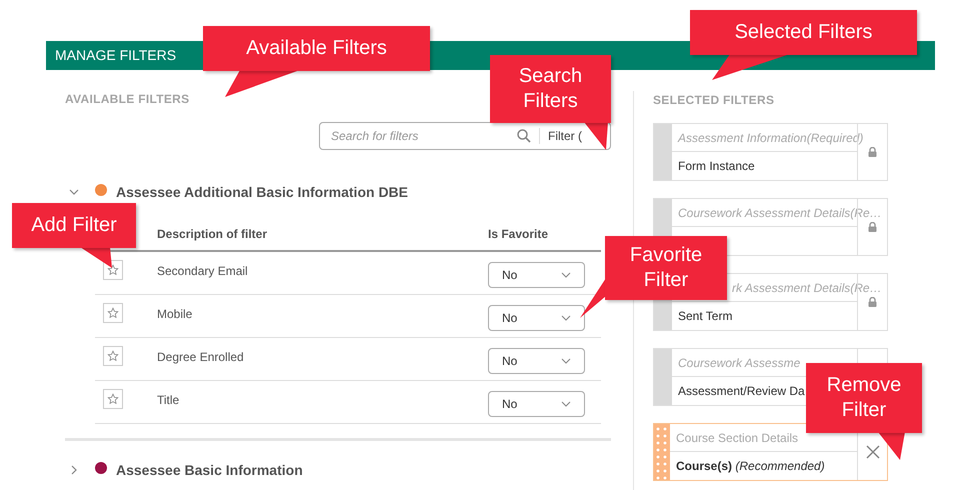  What do you see at coordinates (115, 55) in the screenshot?
I see `page-title: MANAGE FILTERS` at bounding box center [115, 55].